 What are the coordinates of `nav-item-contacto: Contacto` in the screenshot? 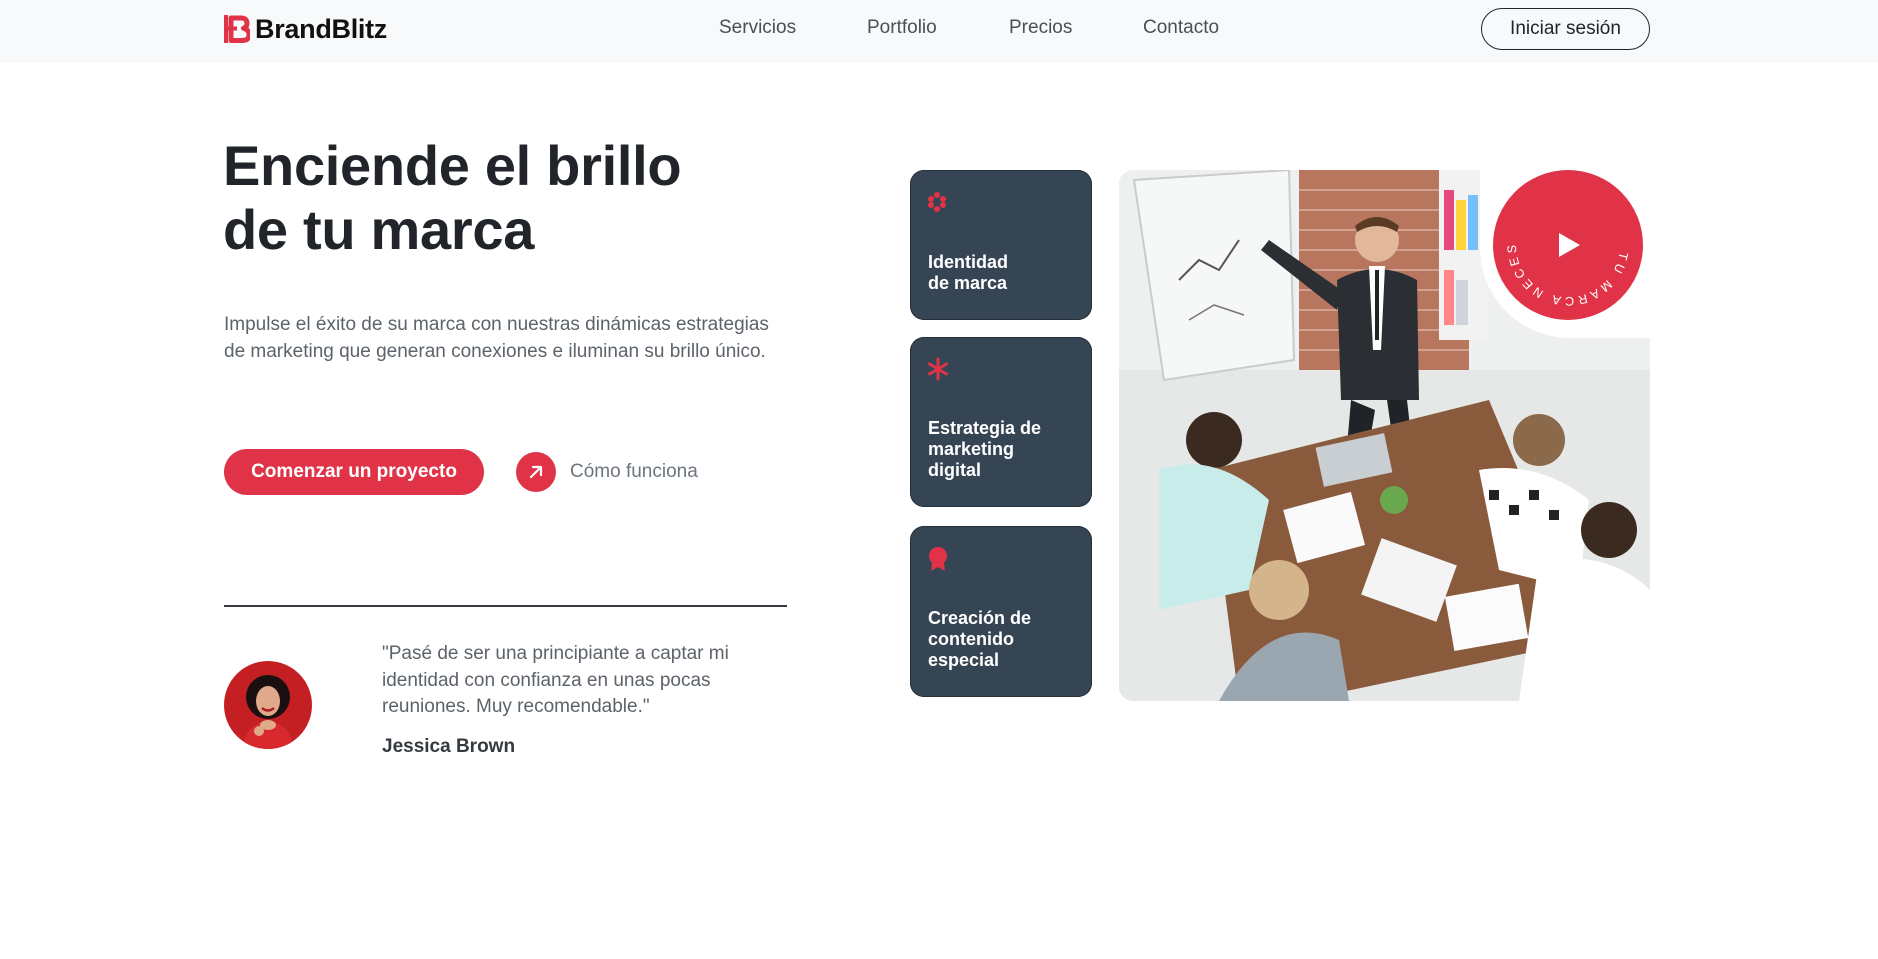 It's located at (1181, 28).